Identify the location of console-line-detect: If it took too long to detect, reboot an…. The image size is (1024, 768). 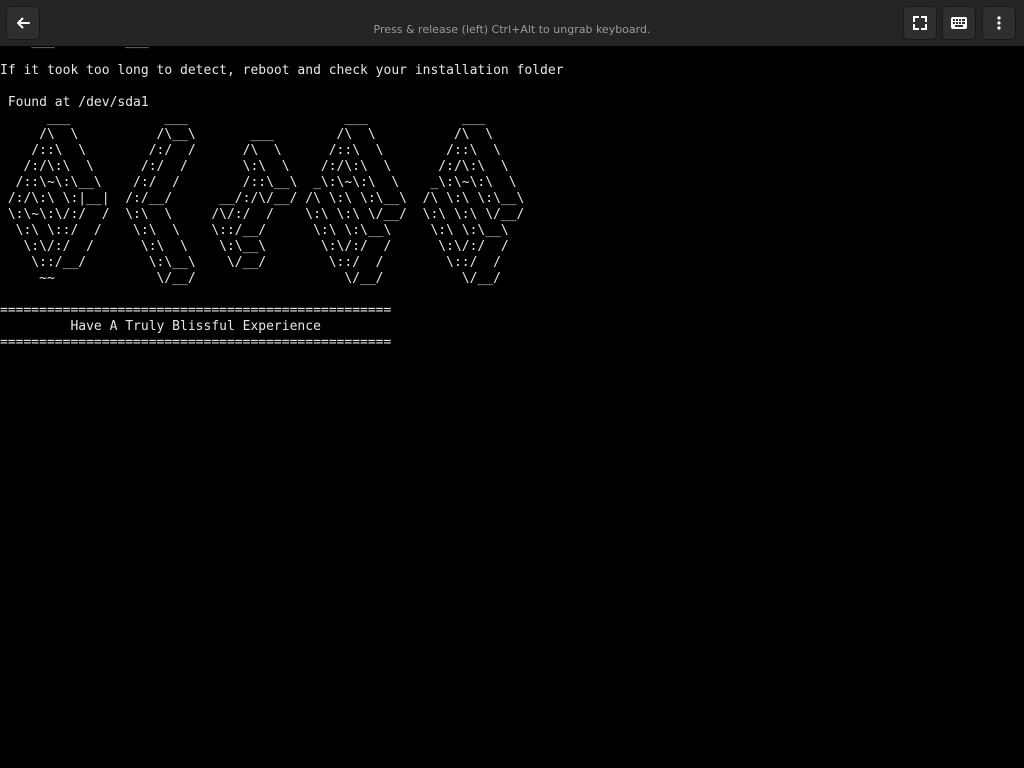
(282, 70).